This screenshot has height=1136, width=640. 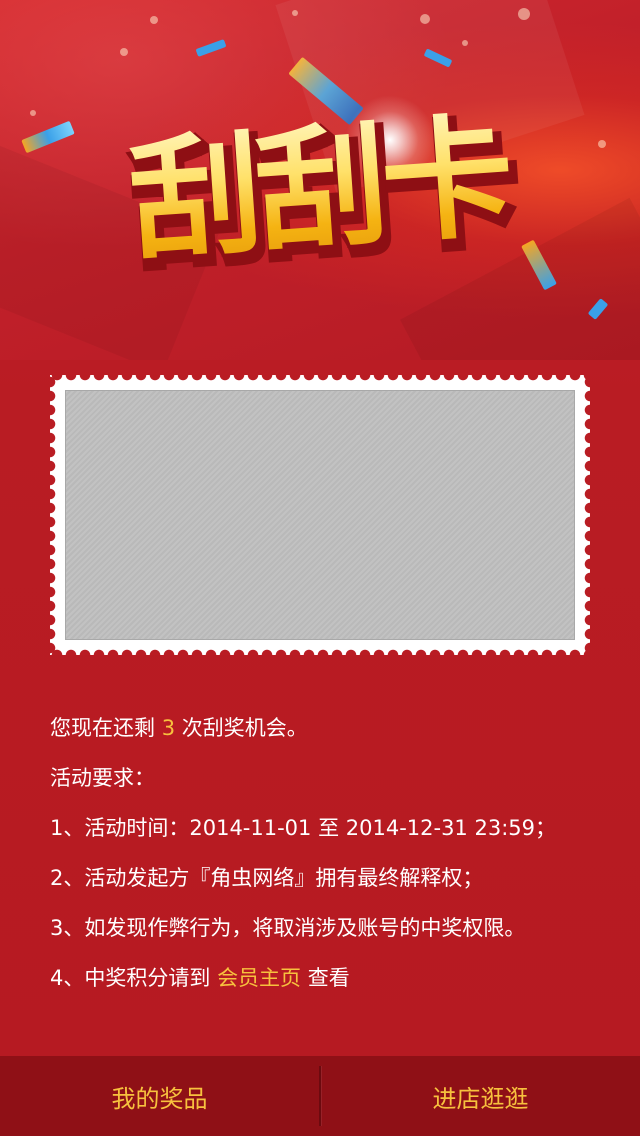 I want to click on remaining-chances: 您现在还剩 3 次刮奖机会。, so click(x=330, y=730).